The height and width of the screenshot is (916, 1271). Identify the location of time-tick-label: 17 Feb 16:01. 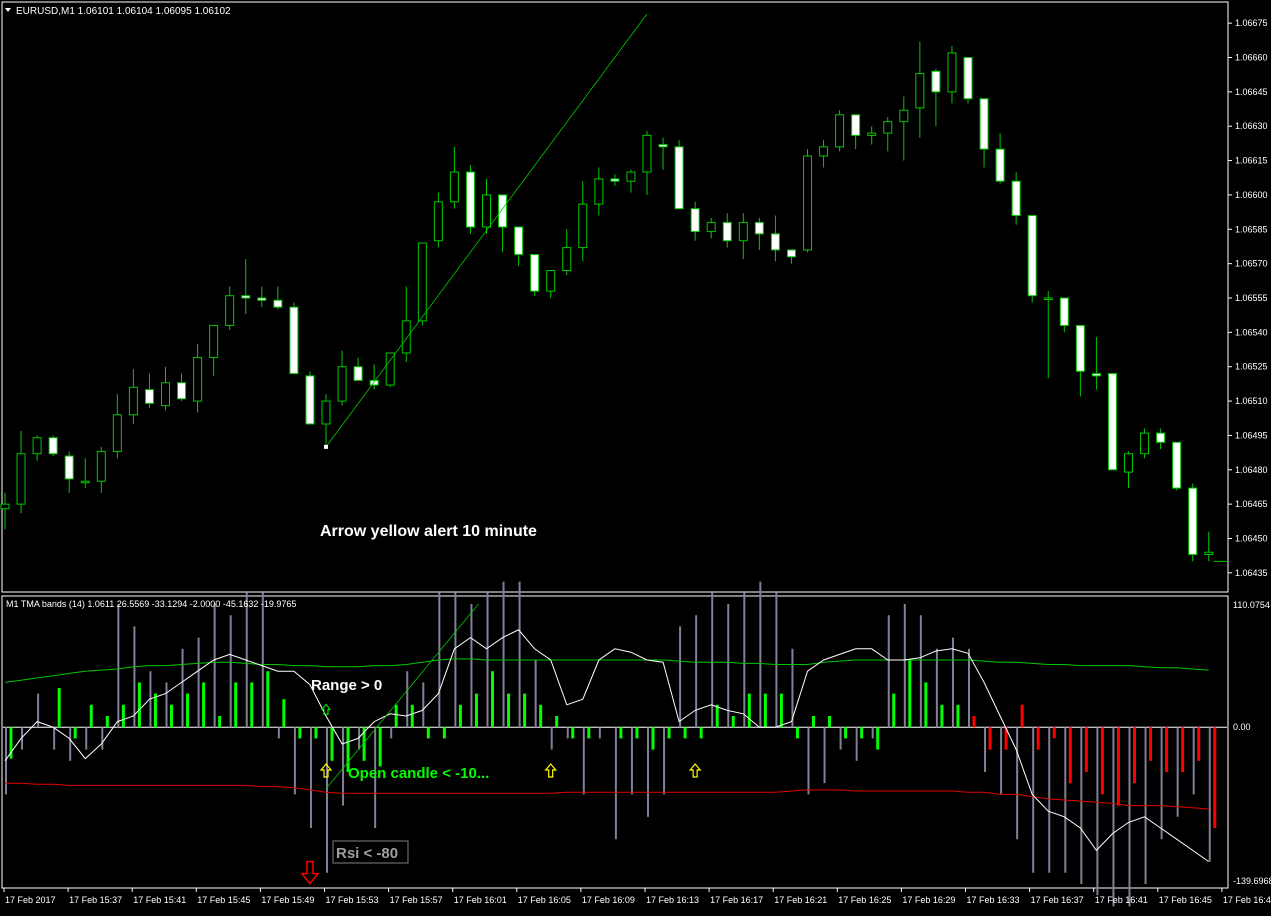
(480, 900).